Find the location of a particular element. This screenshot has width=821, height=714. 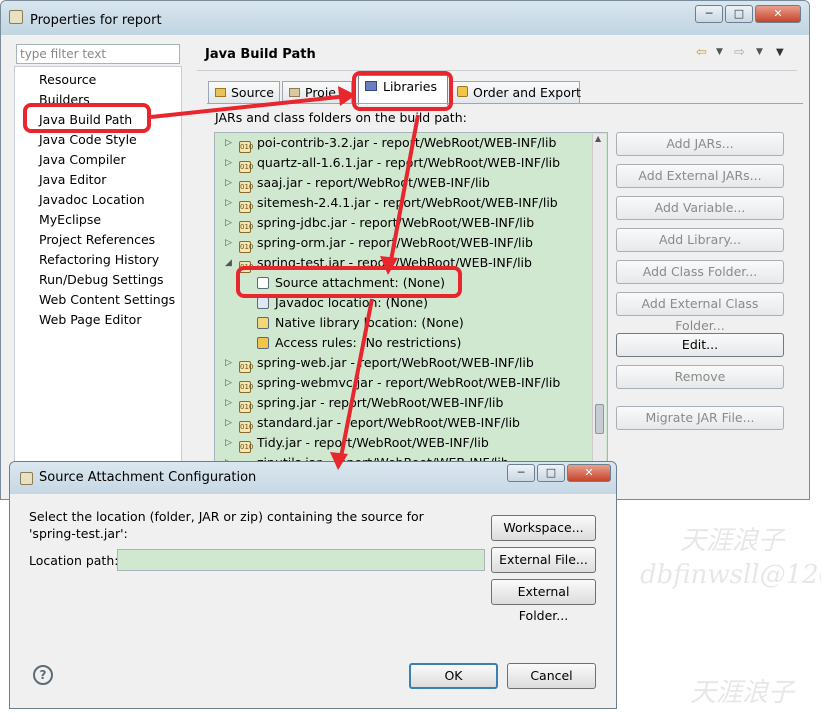

arrow-to-dialog is located at coordinates (356, 380).